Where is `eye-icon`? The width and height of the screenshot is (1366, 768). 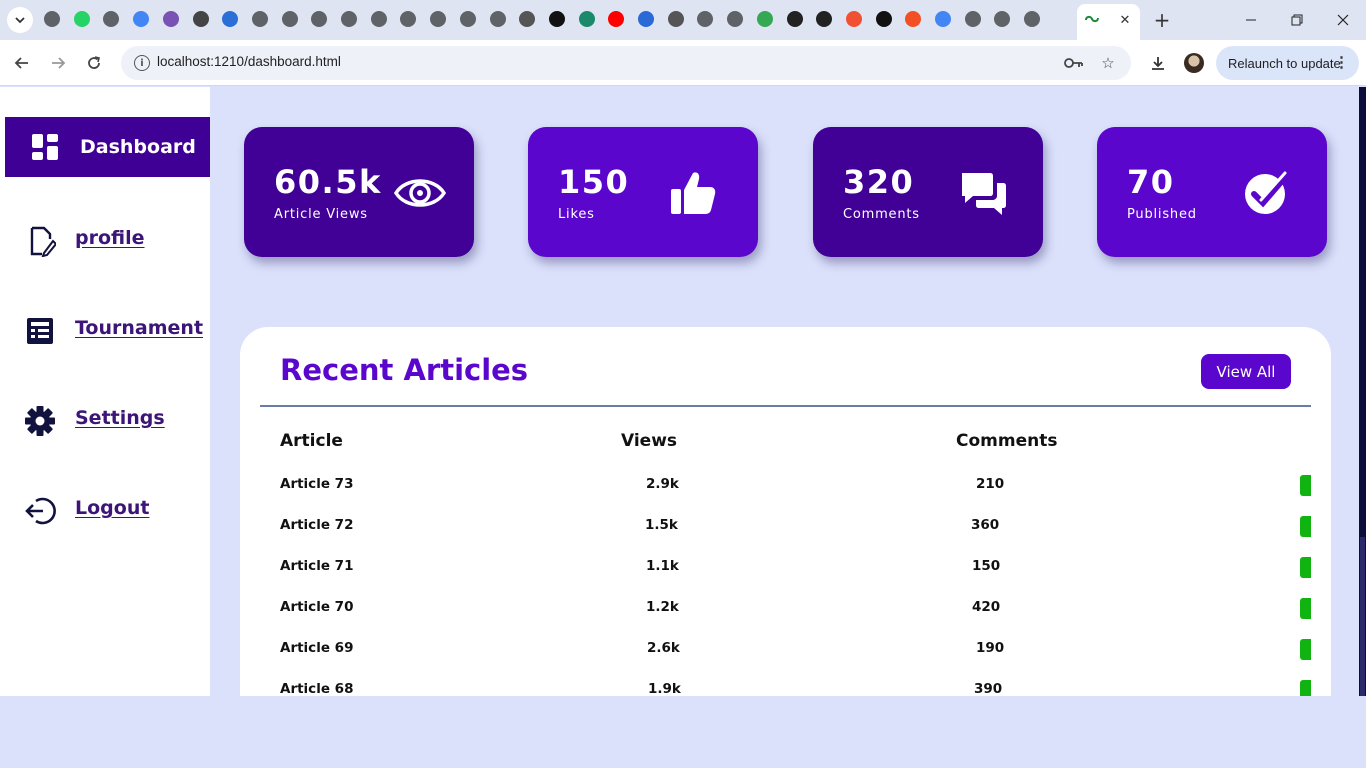
eye-icon is located at coordinates (420, 193).